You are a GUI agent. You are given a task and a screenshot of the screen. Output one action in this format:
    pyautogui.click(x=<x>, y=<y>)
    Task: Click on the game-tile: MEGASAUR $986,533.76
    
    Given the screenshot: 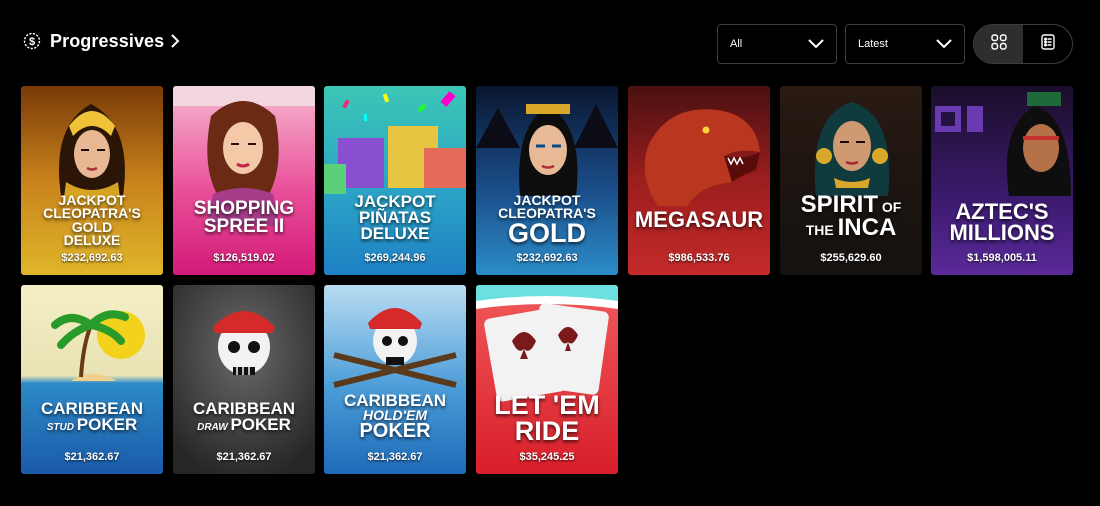 What is the action you would take?
    pyautogui.click(x=699, y=180)
    